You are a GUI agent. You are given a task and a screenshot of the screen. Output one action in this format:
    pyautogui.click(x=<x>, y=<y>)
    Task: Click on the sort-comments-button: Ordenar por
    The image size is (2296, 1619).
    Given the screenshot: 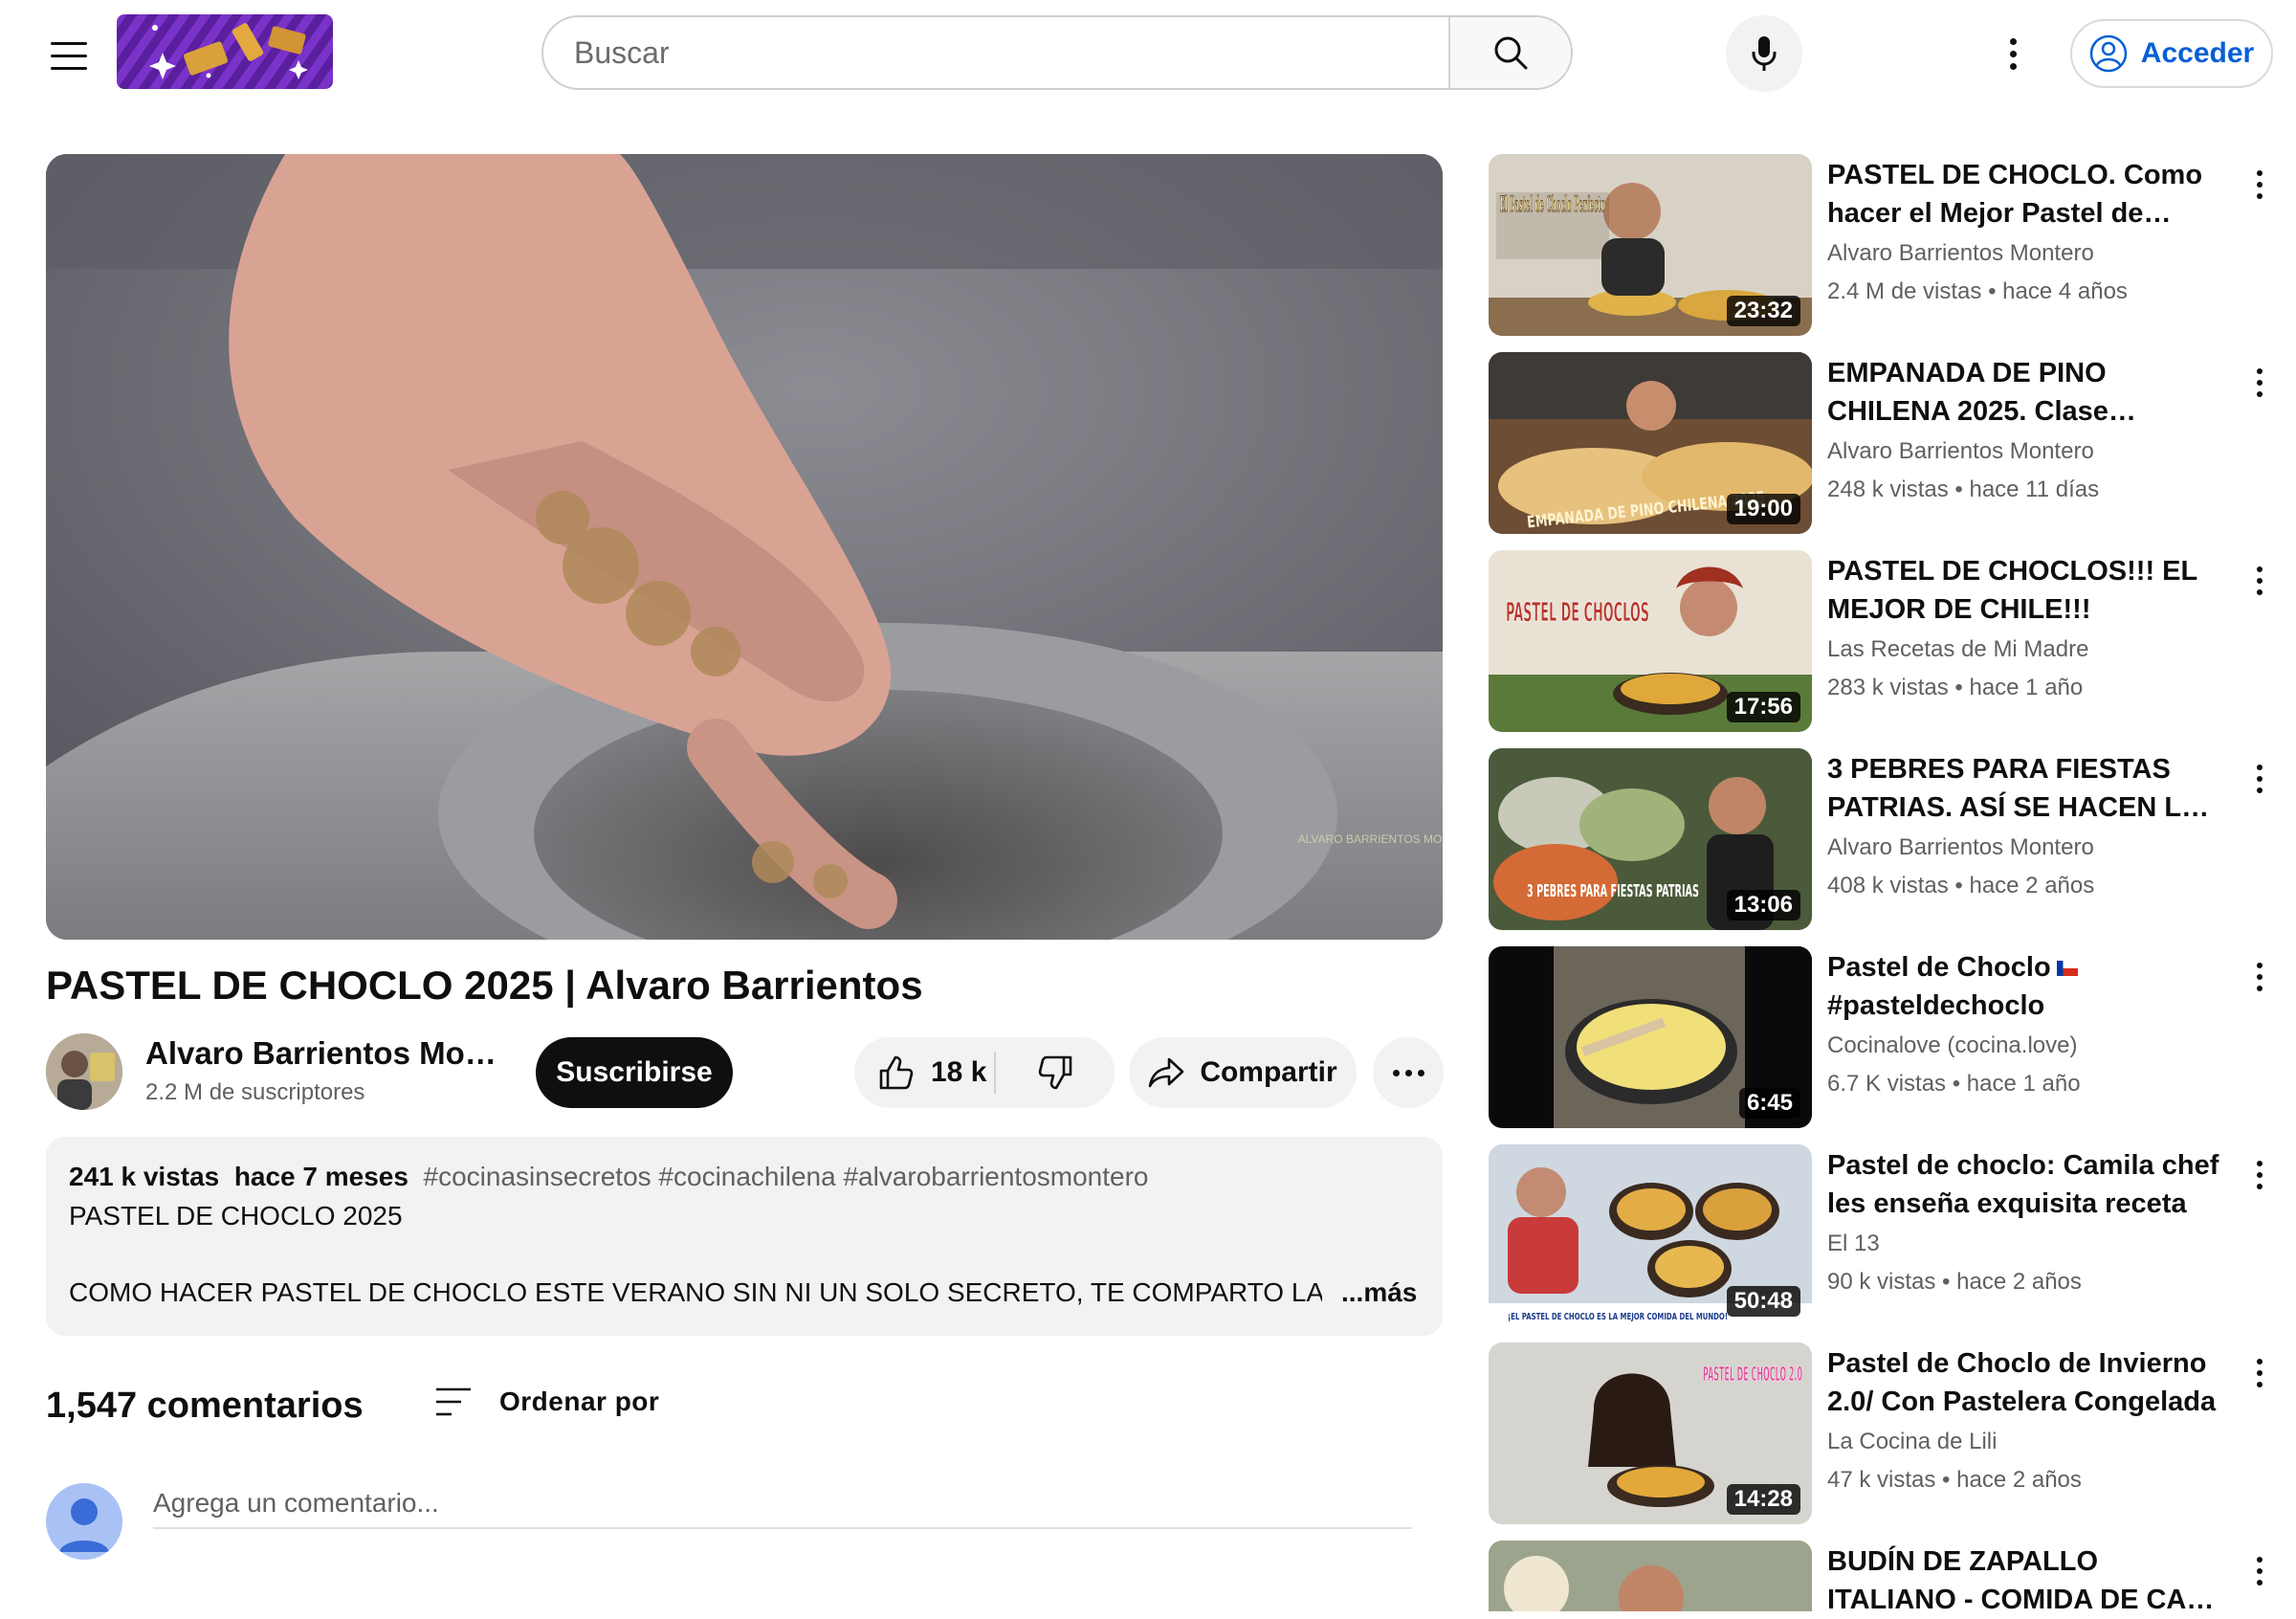 What is the action you would take?
    pyautogui.click(x=546, y=1402)
    